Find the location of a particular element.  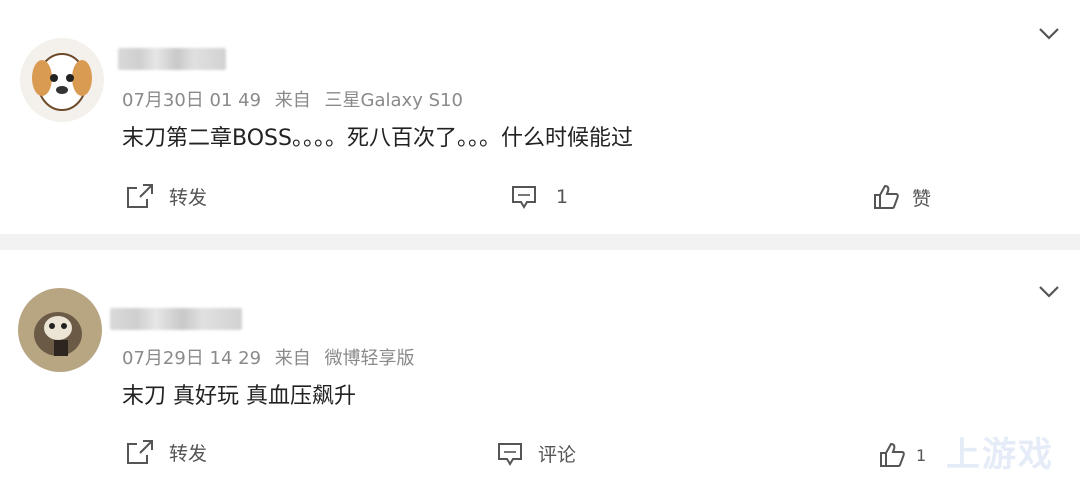

like-count: 1 is located at coordinates (921, 455).